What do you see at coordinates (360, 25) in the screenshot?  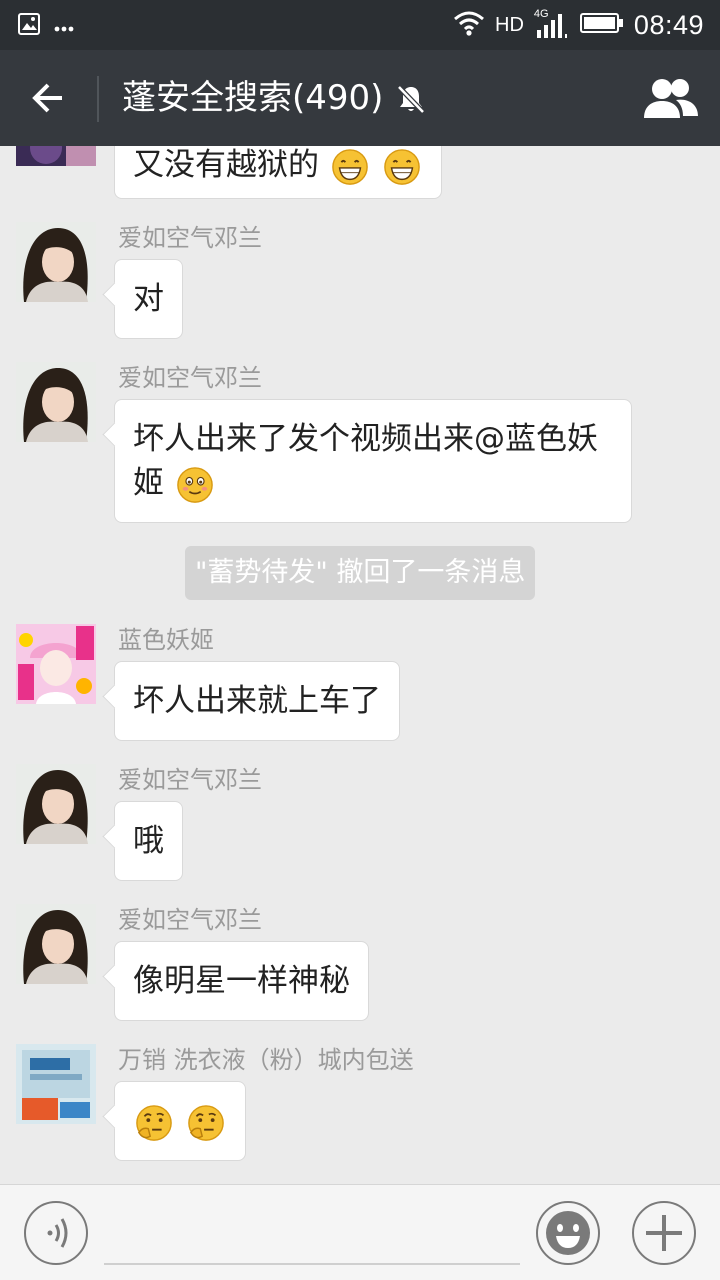 I see `status-bar: HD 4G 08:49` at bounding box center [360, 25].